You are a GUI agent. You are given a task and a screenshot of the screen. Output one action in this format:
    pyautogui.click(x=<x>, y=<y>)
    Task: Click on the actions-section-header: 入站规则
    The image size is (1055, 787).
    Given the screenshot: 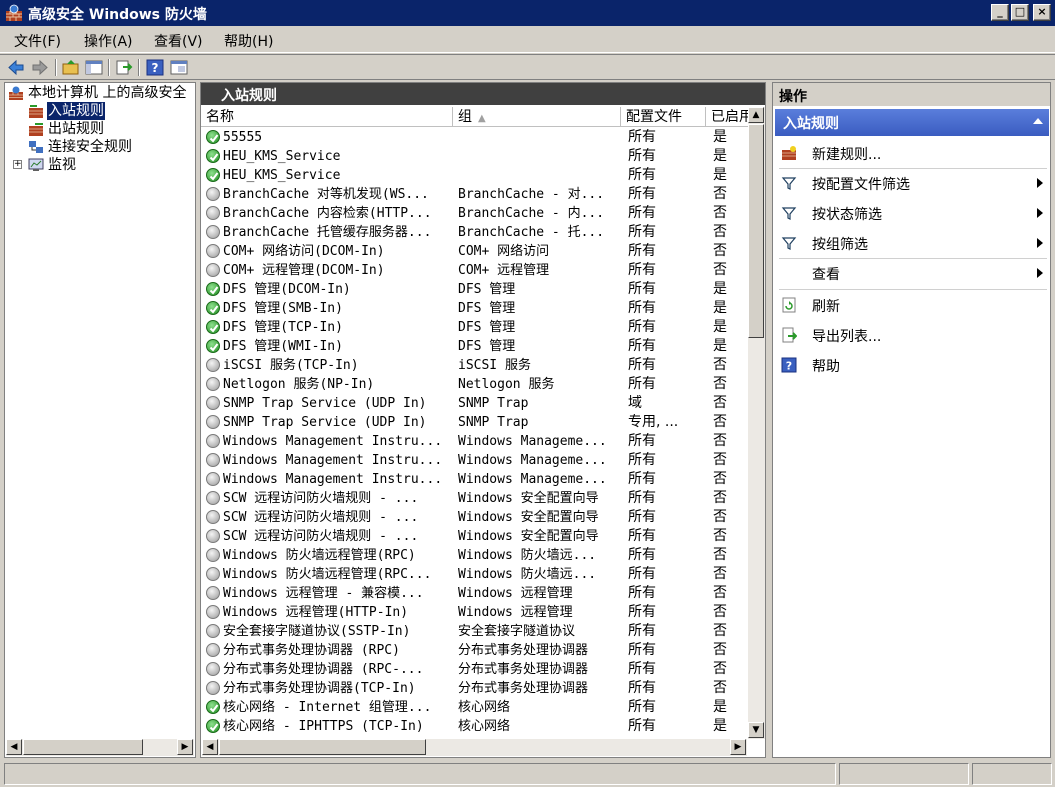 What is the action you would take?
    pyautogui.click(x=912, y=122)
    